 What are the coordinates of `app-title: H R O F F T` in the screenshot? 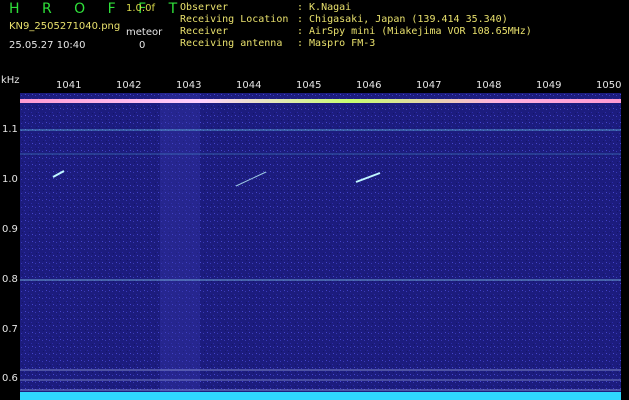 It's located at (98, 9).